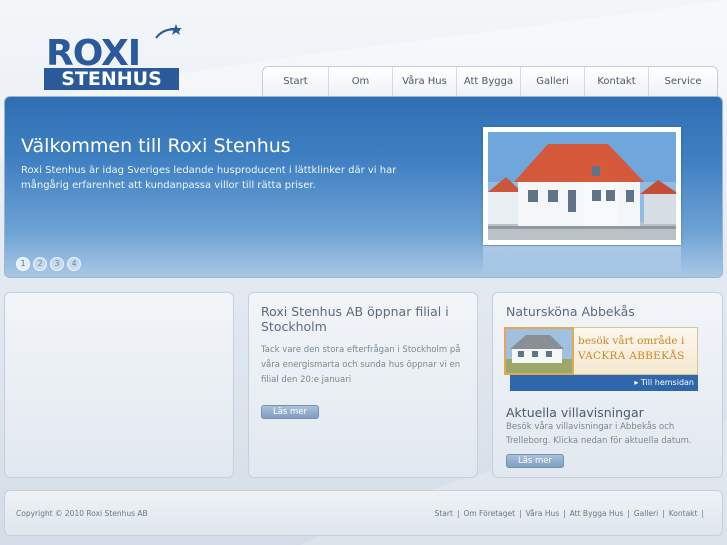 The height and width of the screenshot is (545, 727). Describe the element at coordinates (543, 513) in the screenshot. I see `footer-link-vara-hus: Våra Hus` at that location.